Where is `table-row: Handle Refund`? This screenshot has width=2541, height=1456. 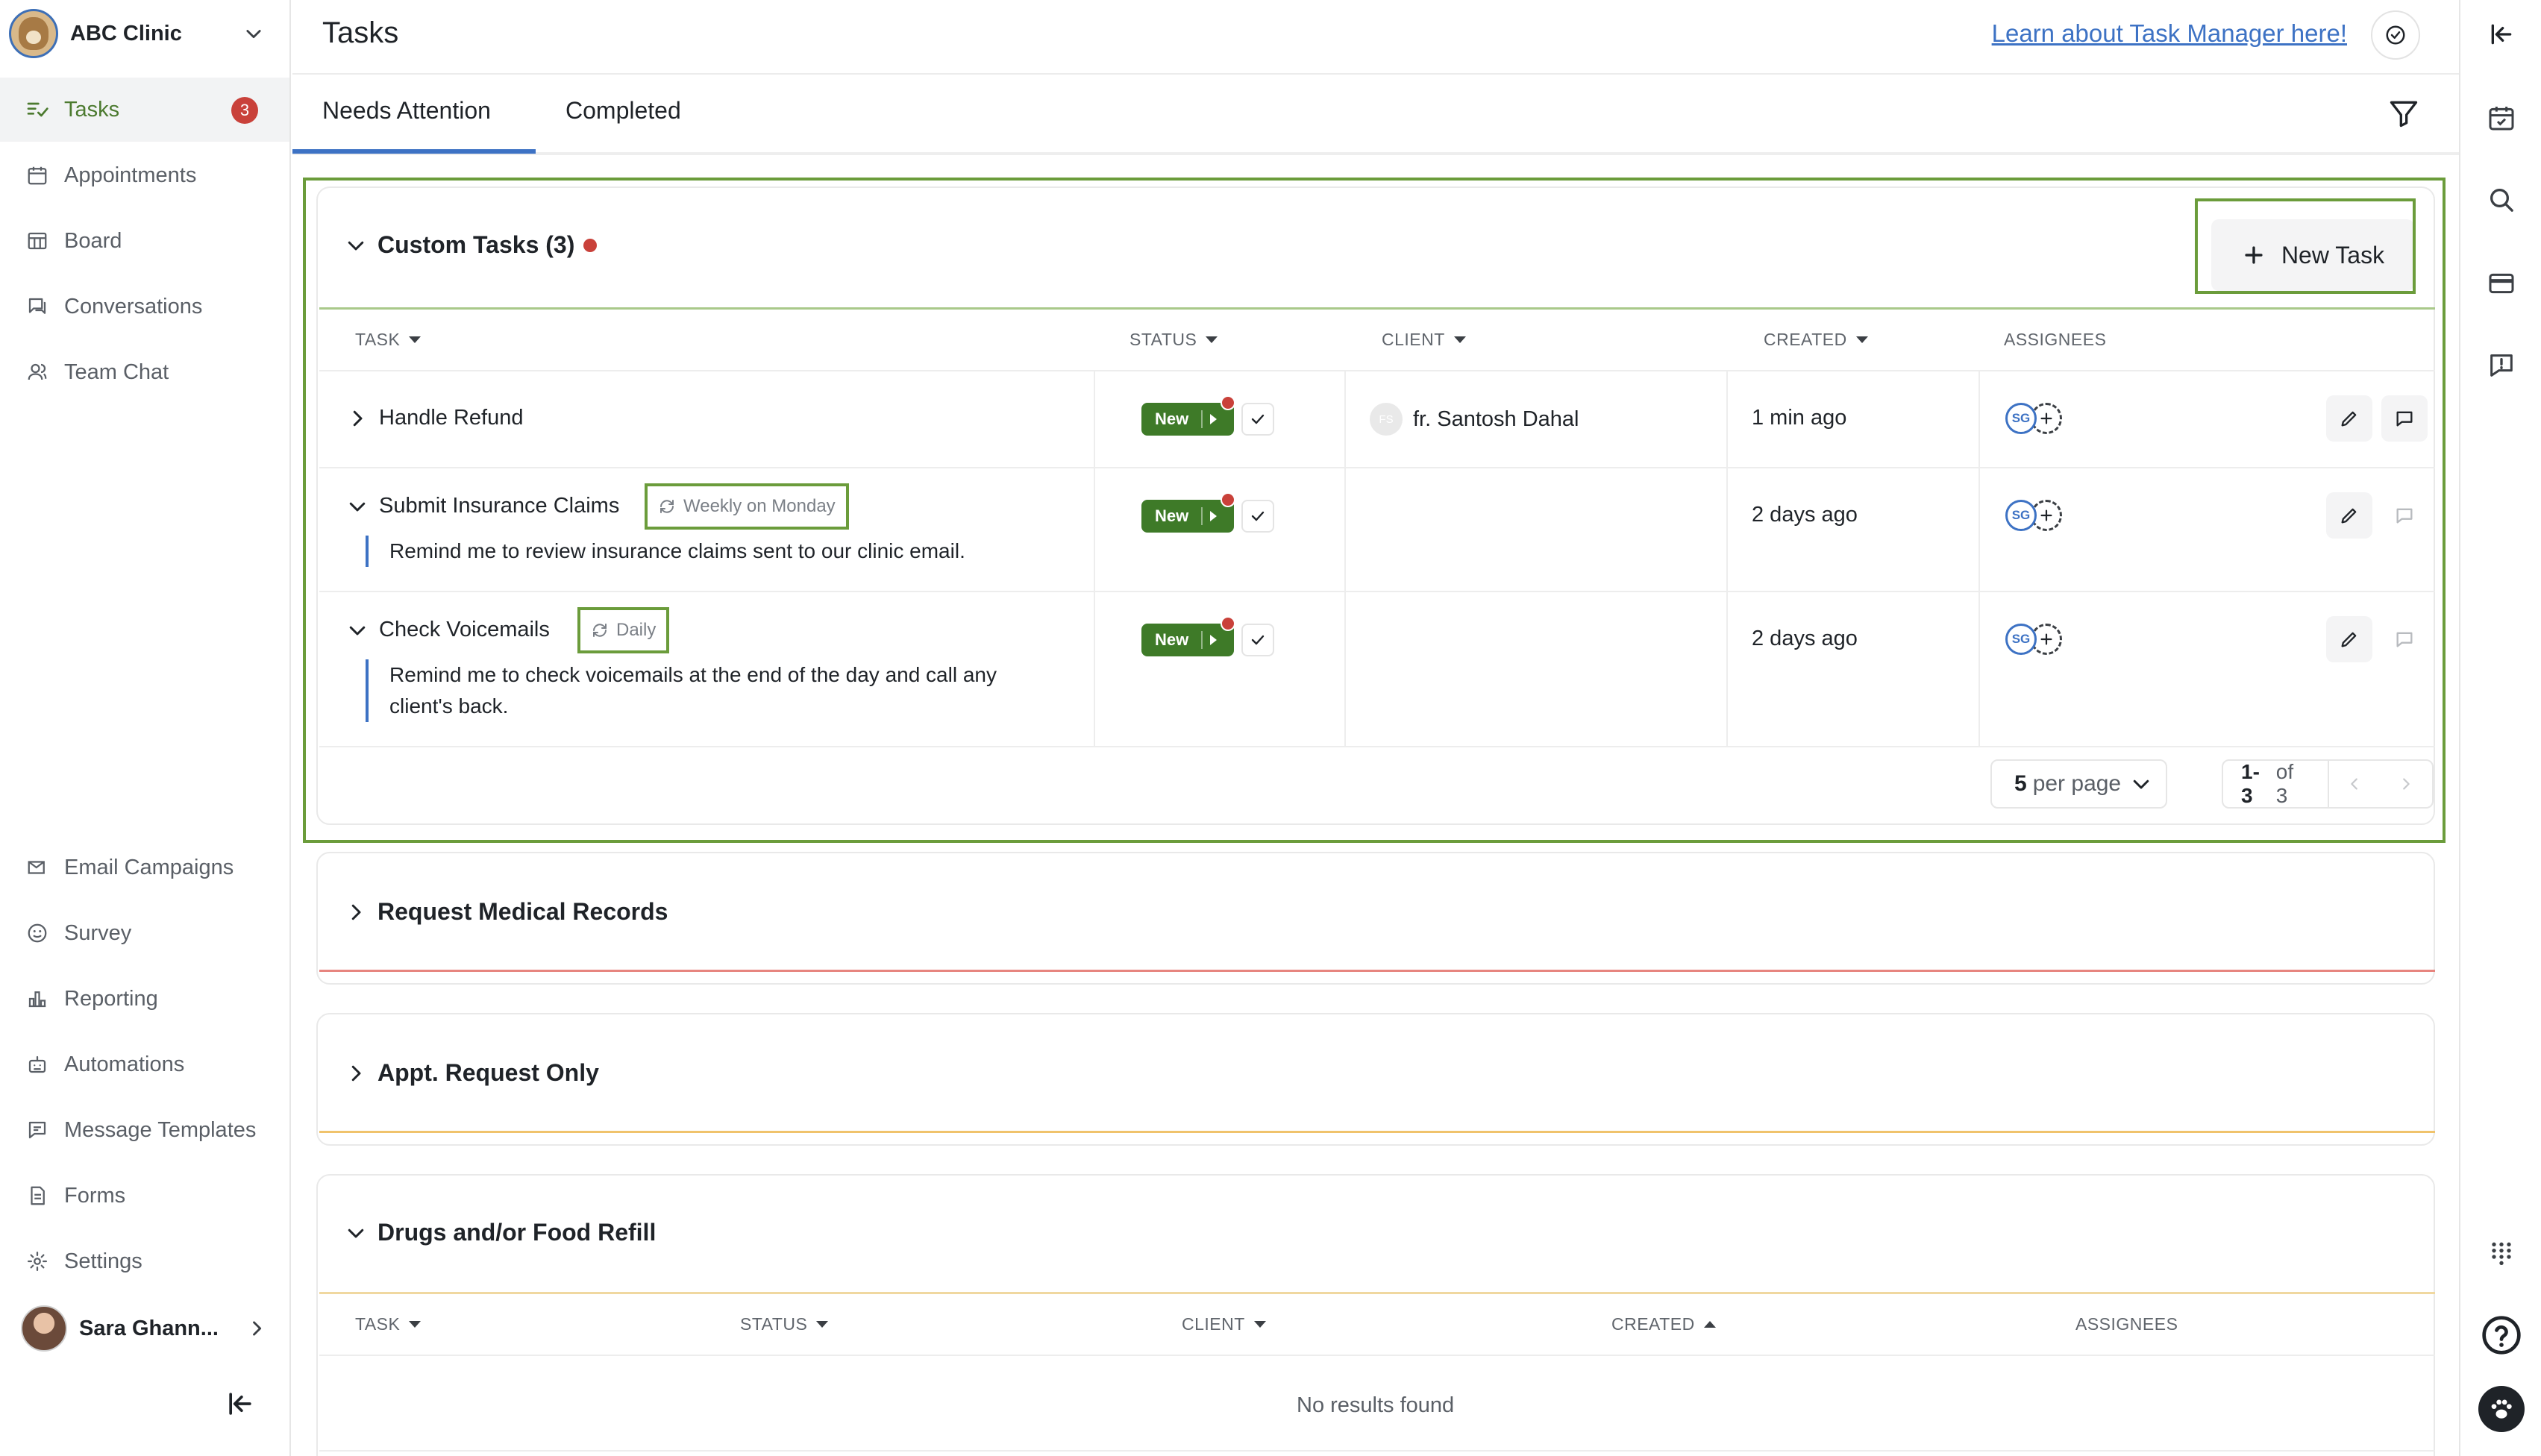
table-row: Handle Refund is located at coordinates (434, 418).